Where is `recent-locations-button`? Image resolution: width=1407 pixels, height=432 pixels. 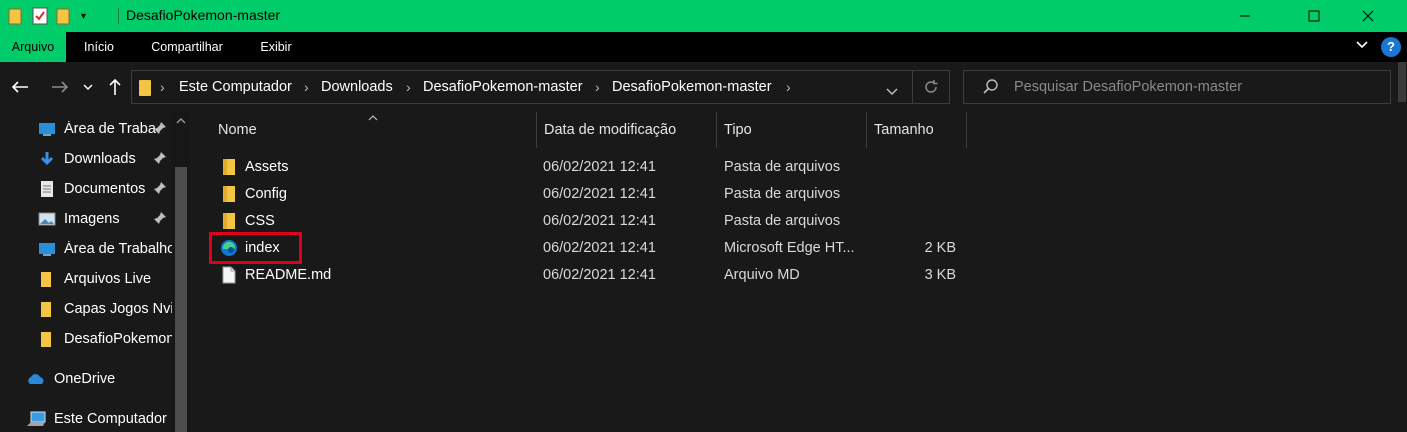
recent-locations-button is located at coordinates (88, 87).